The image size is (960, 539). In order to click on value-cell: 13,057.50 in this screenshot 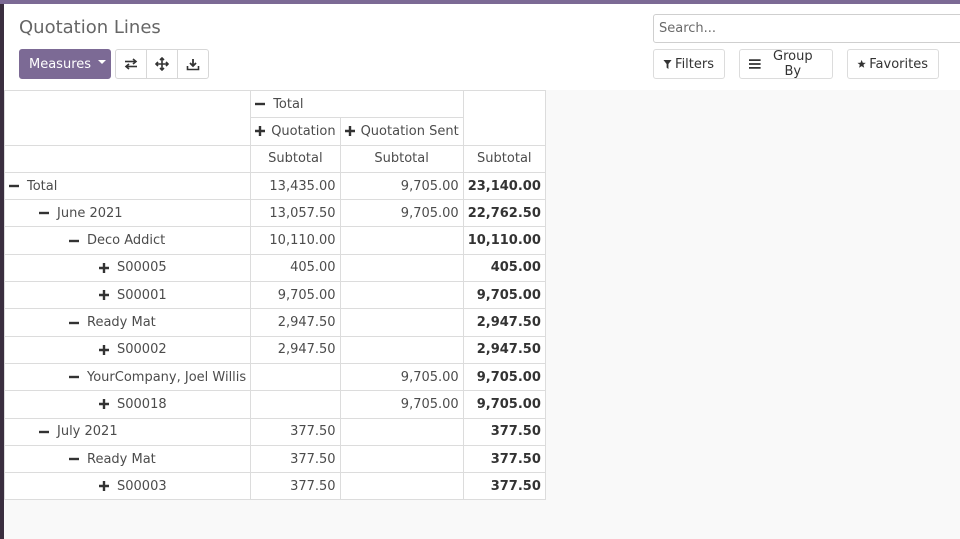, I will do `click(295, 213)`.